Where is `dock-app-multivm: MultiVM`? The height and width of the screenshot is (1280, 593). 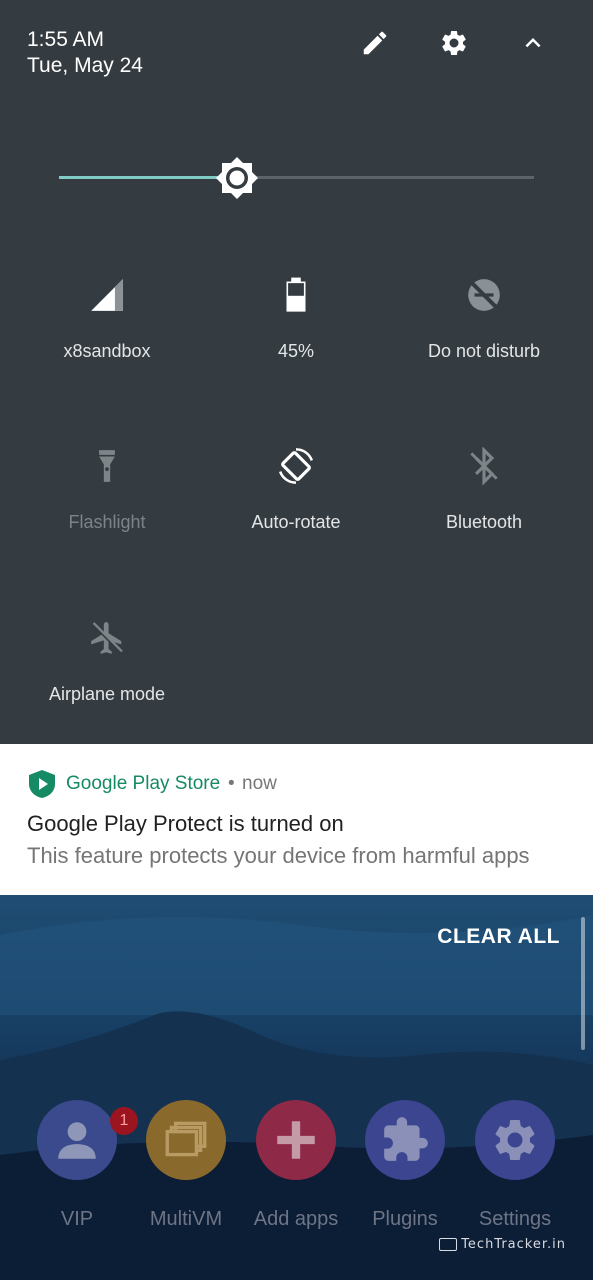 dock-app-multivm: MultiVM is located at coordinates (186, 1165).